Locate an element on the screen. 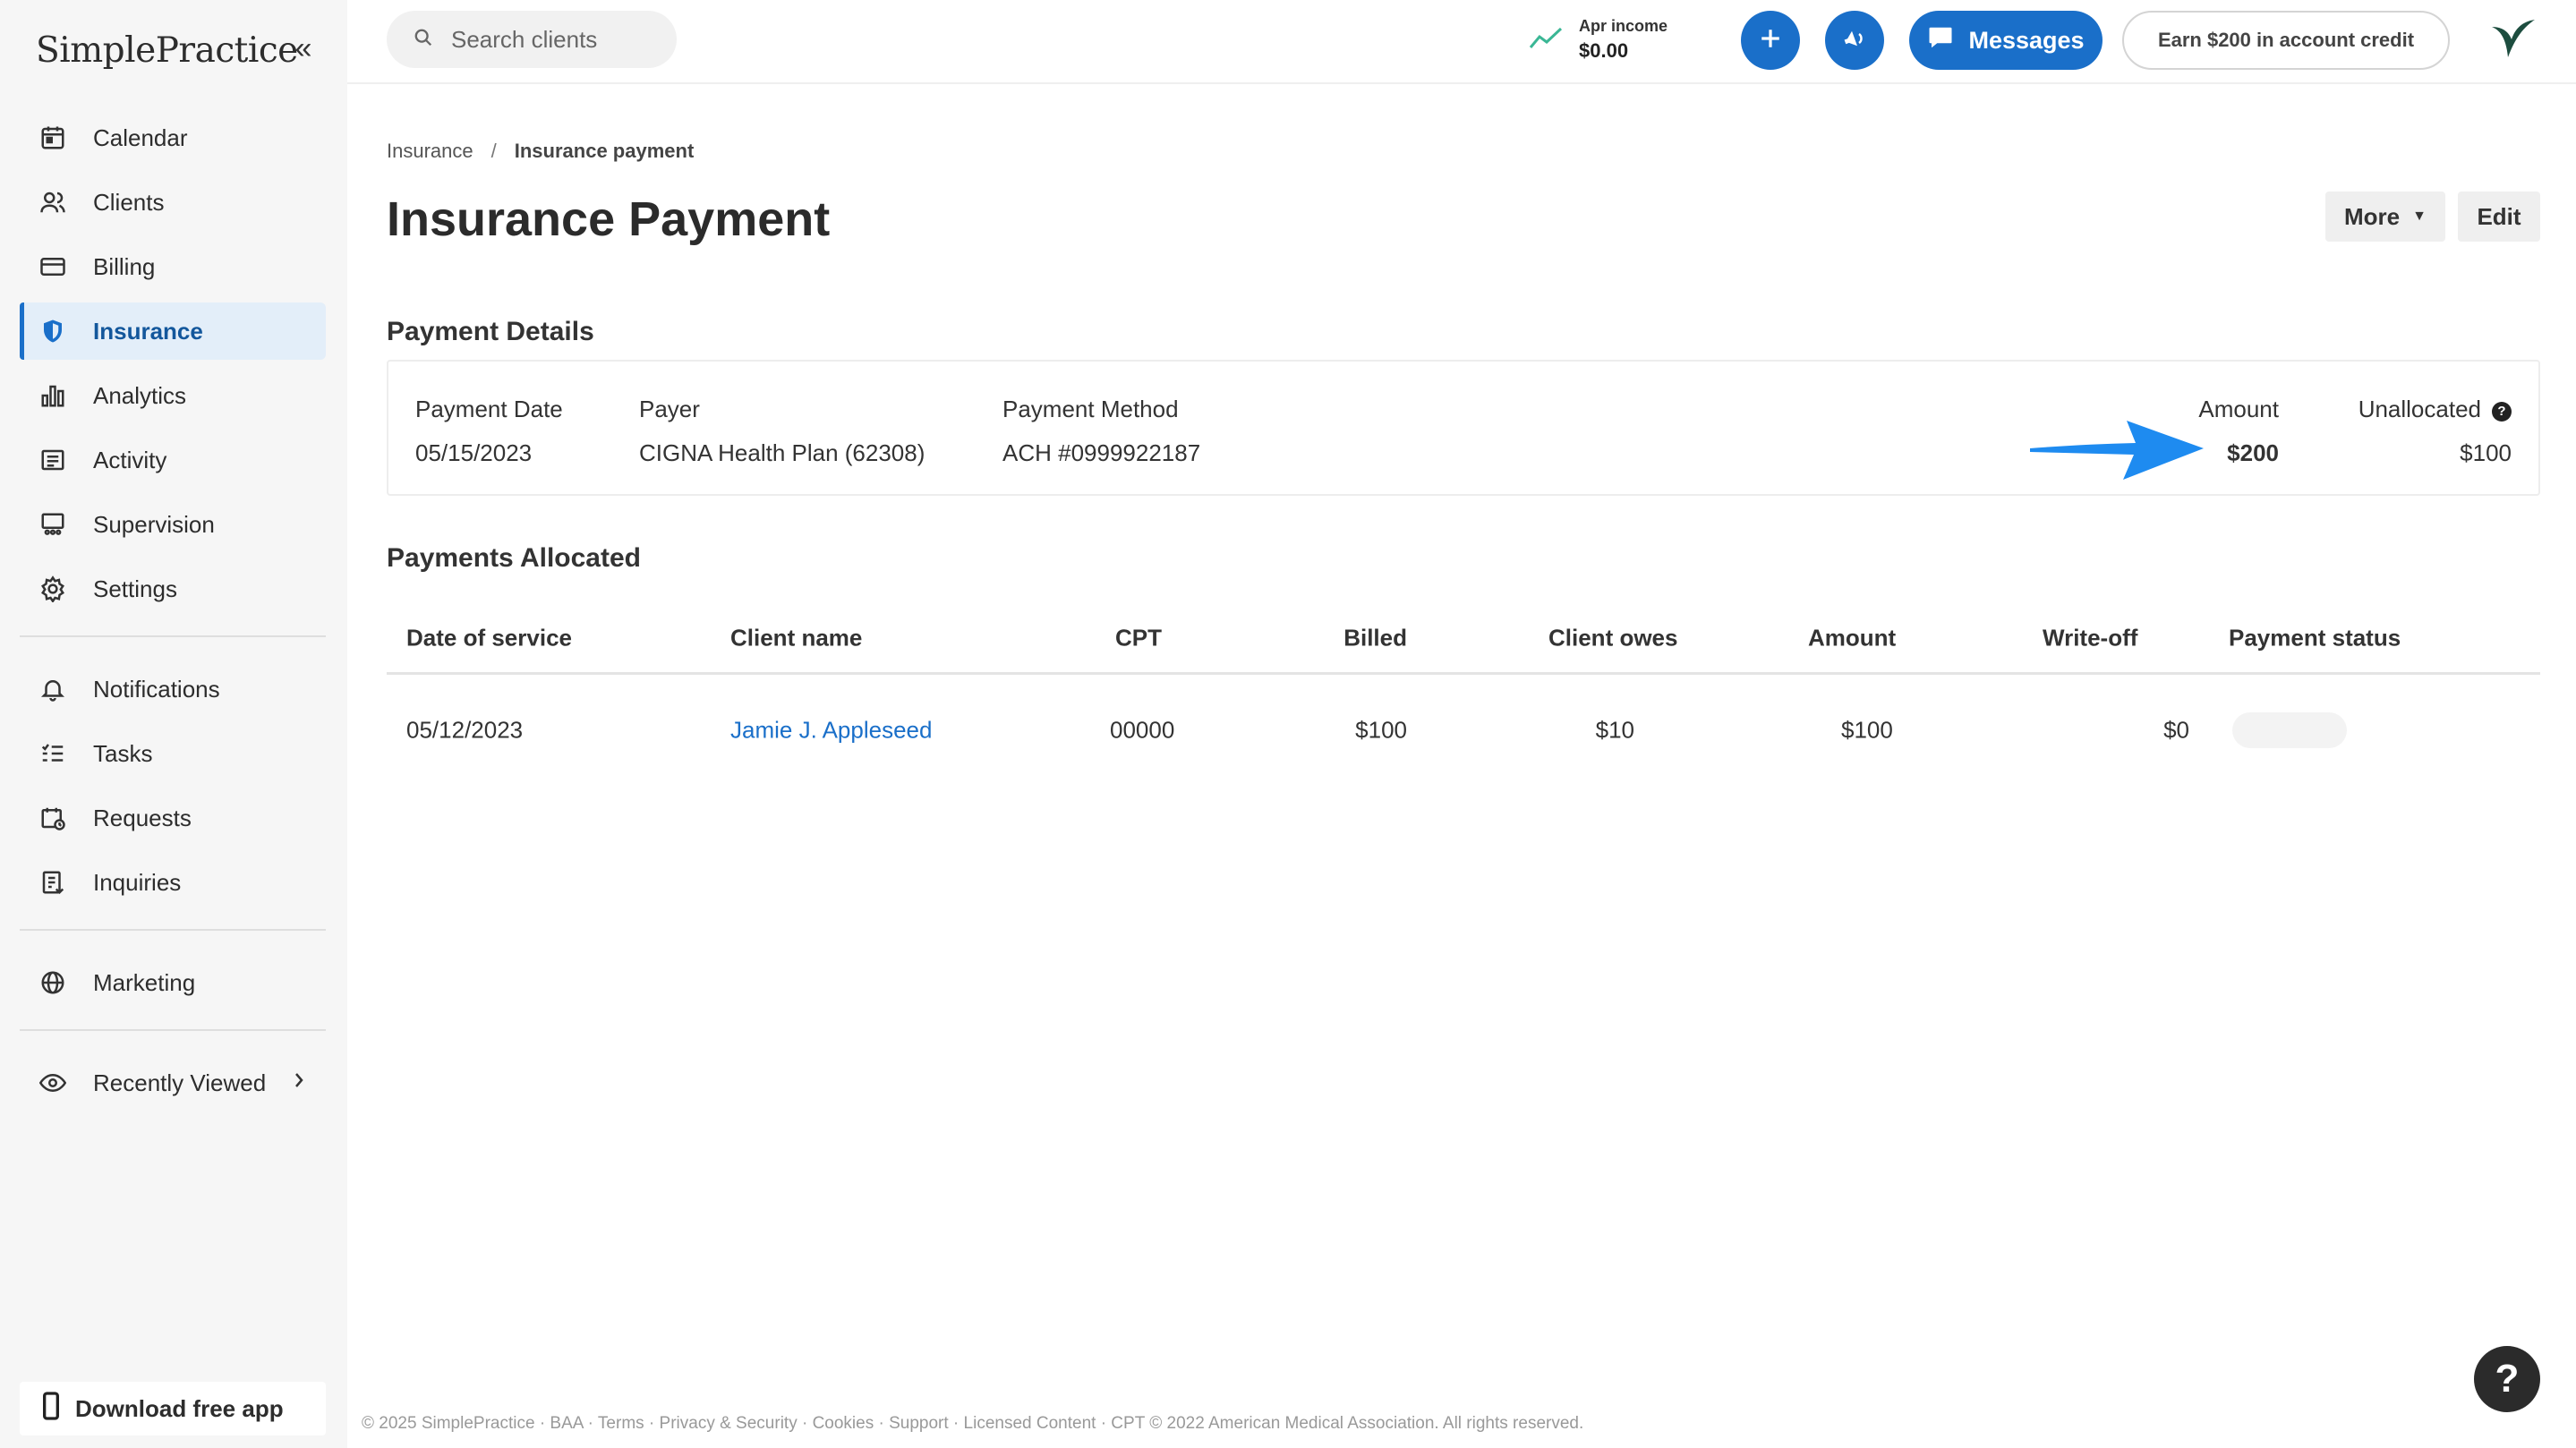 This screenshot has width=2576, height=1448. earn-credit-label: Earn $200 in account credit is located at coordinates (2286, 40).